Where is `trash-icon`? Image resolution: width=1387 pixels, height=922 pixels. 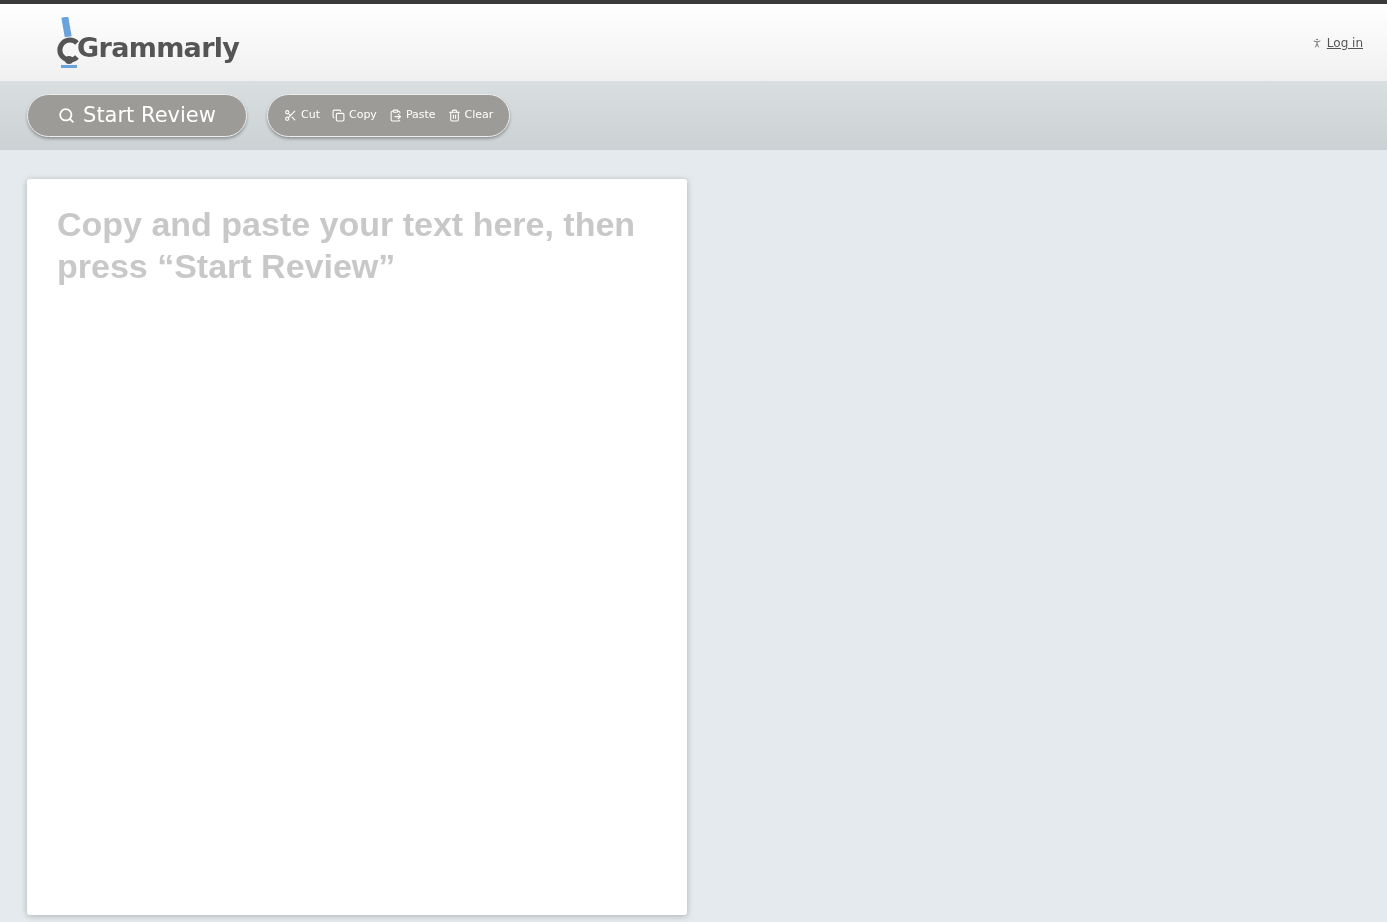 trash-icon is located at coordinates (454, 115).